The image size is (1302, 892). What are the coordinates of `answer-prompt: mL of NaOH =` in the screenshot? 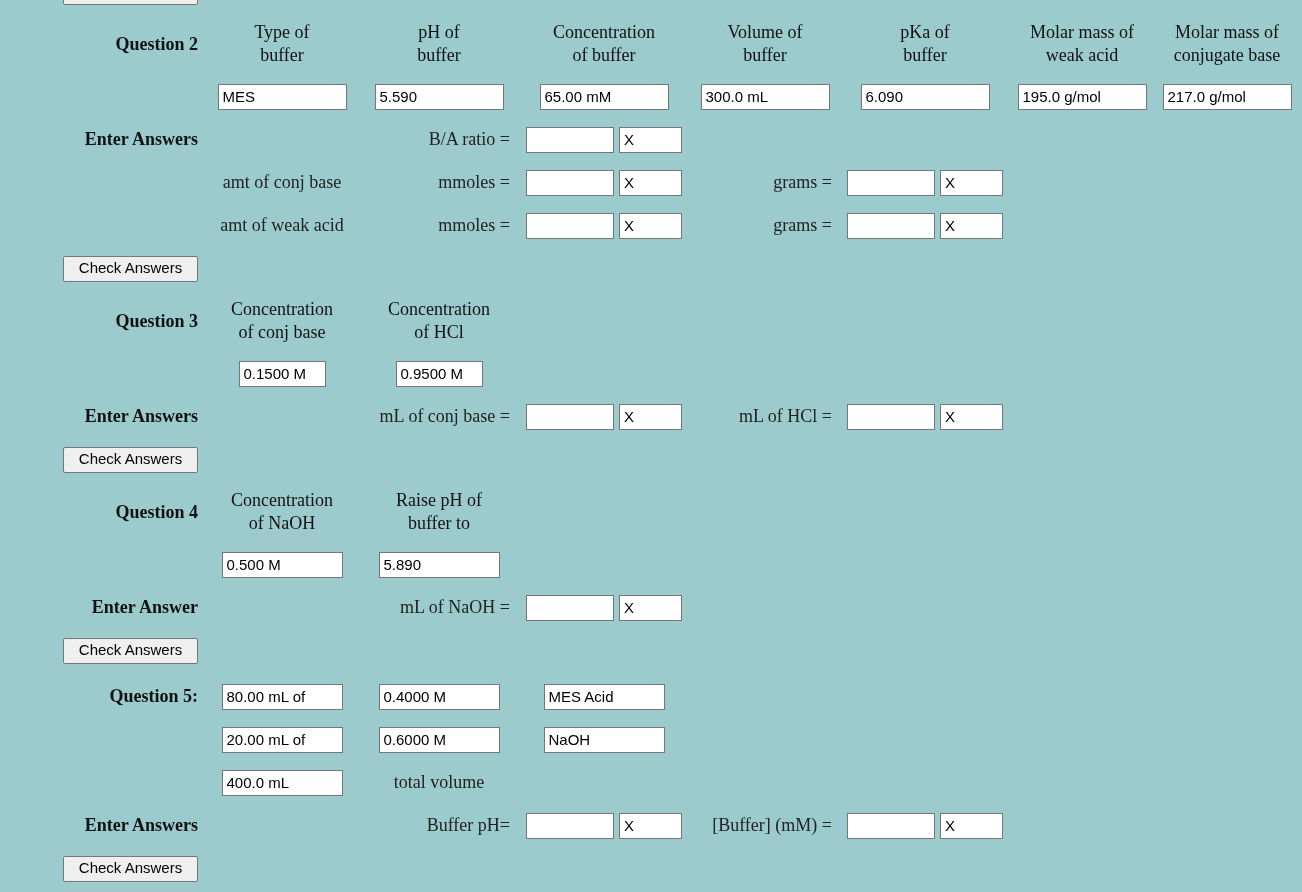 It's located at (455, 607).